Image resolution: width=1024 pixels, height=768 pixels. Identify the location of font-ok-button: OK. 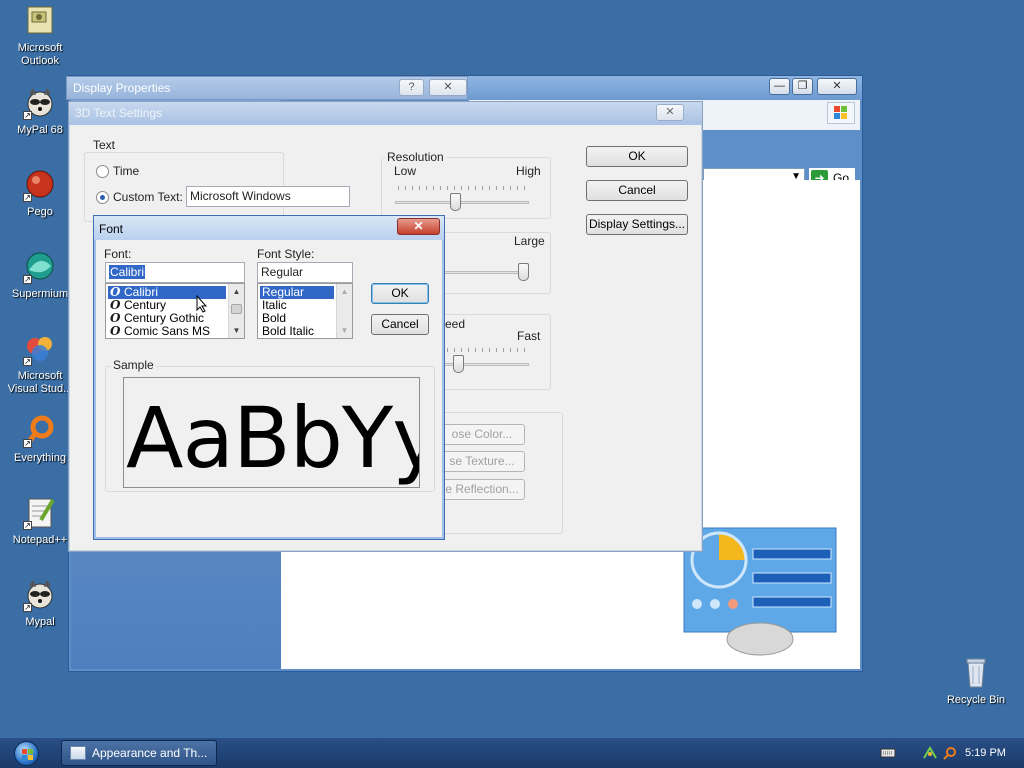
(400, 293).